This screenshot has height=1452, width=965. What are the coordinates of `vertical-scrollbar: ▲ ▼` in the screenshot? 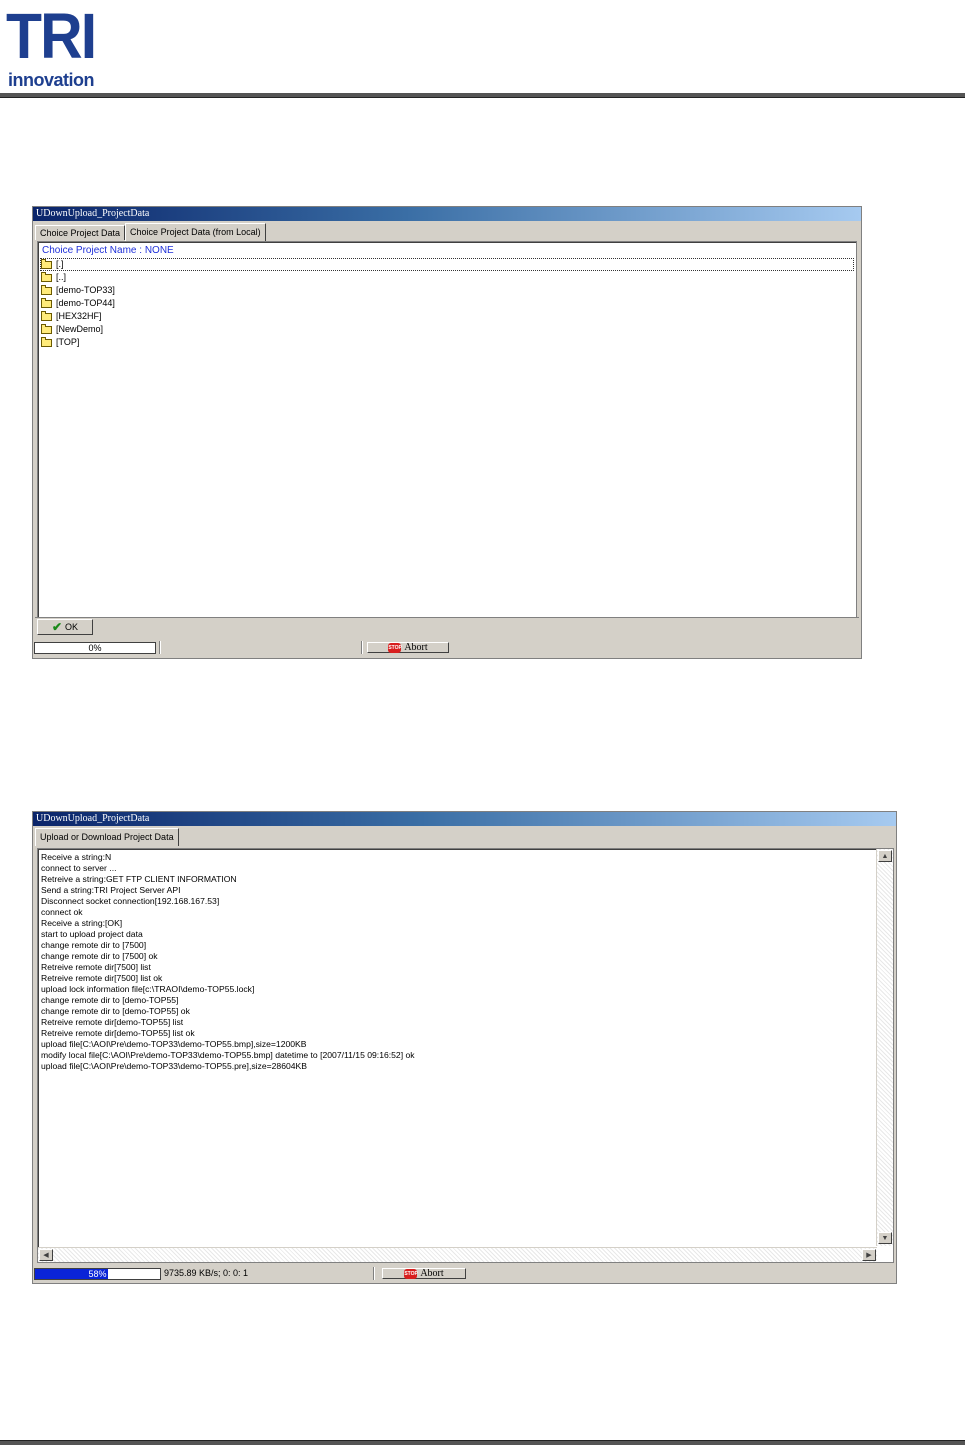 It's located at (884, 1047).